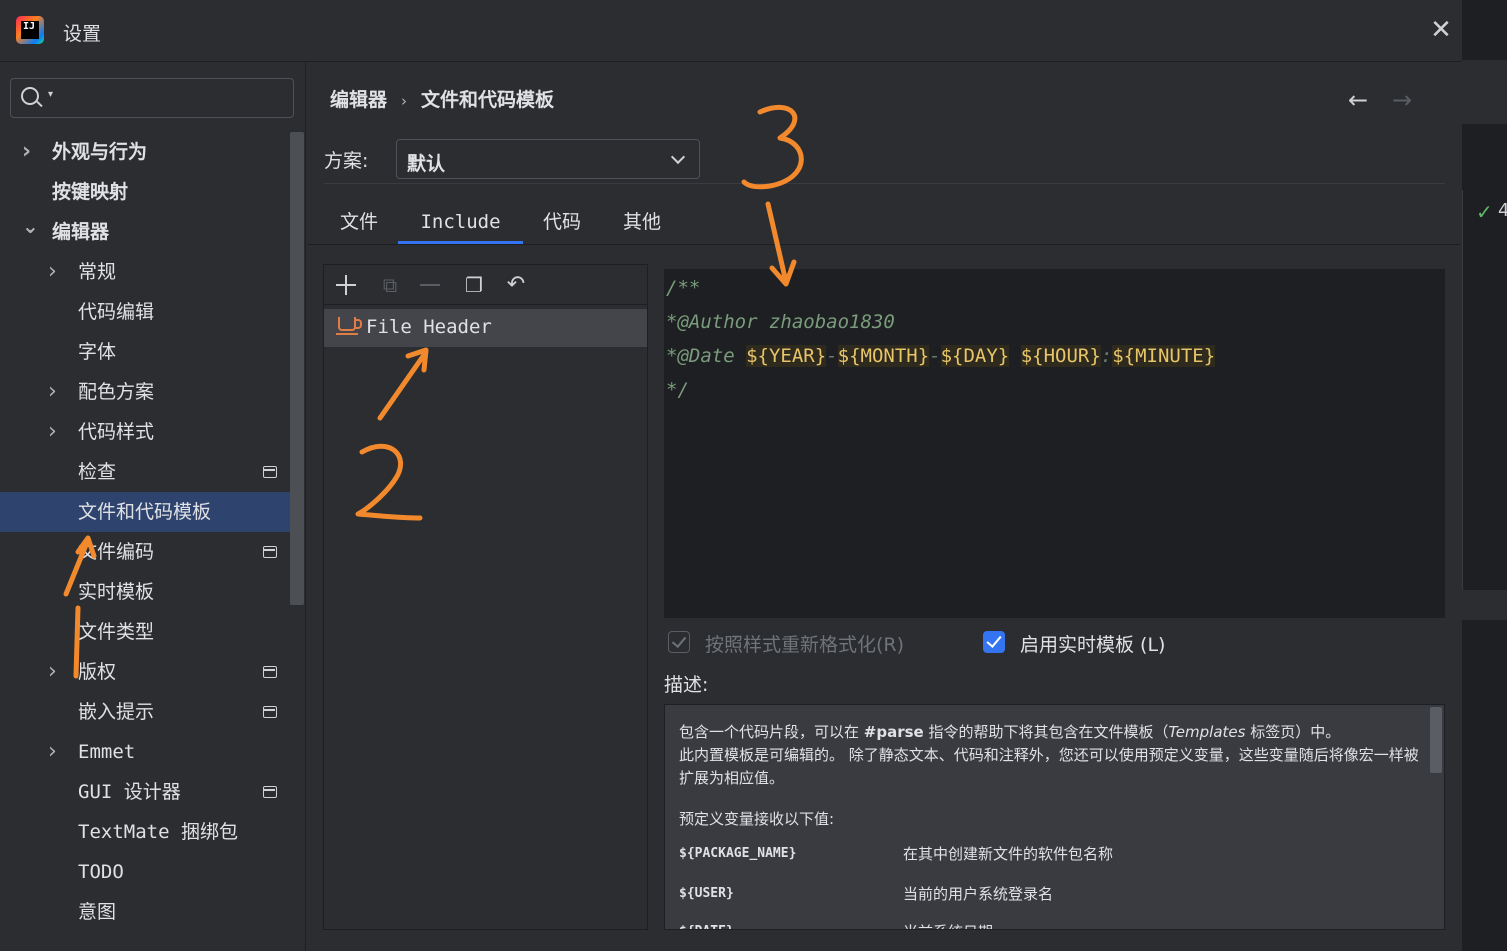 Image resolution: width=1507 pixels, height=951 pixels. I want to click on sidebar-item: 文件和代码模板, so click(152, 512).